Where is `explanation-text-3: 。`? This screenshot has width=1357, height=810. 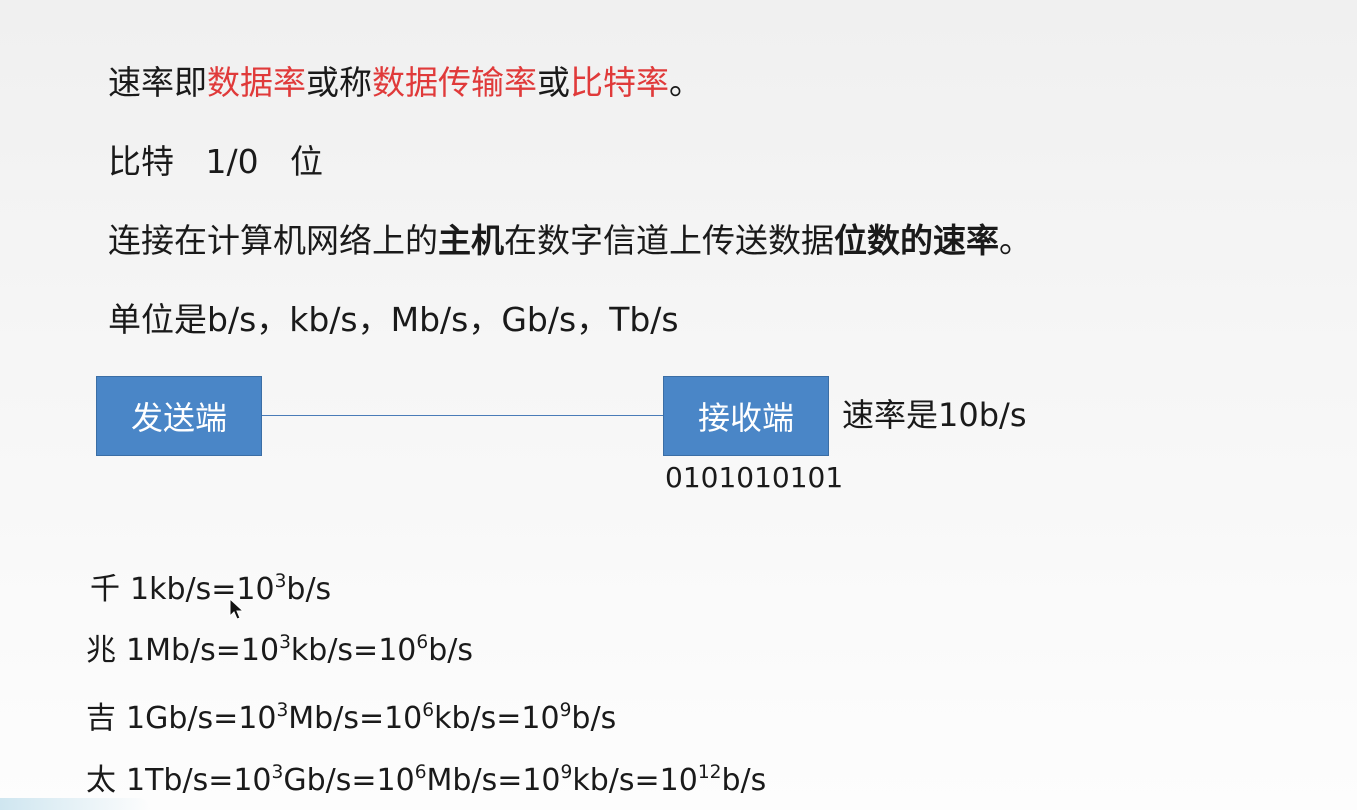
explanation-text-3: 。 is located at coordinates (1015, 240).